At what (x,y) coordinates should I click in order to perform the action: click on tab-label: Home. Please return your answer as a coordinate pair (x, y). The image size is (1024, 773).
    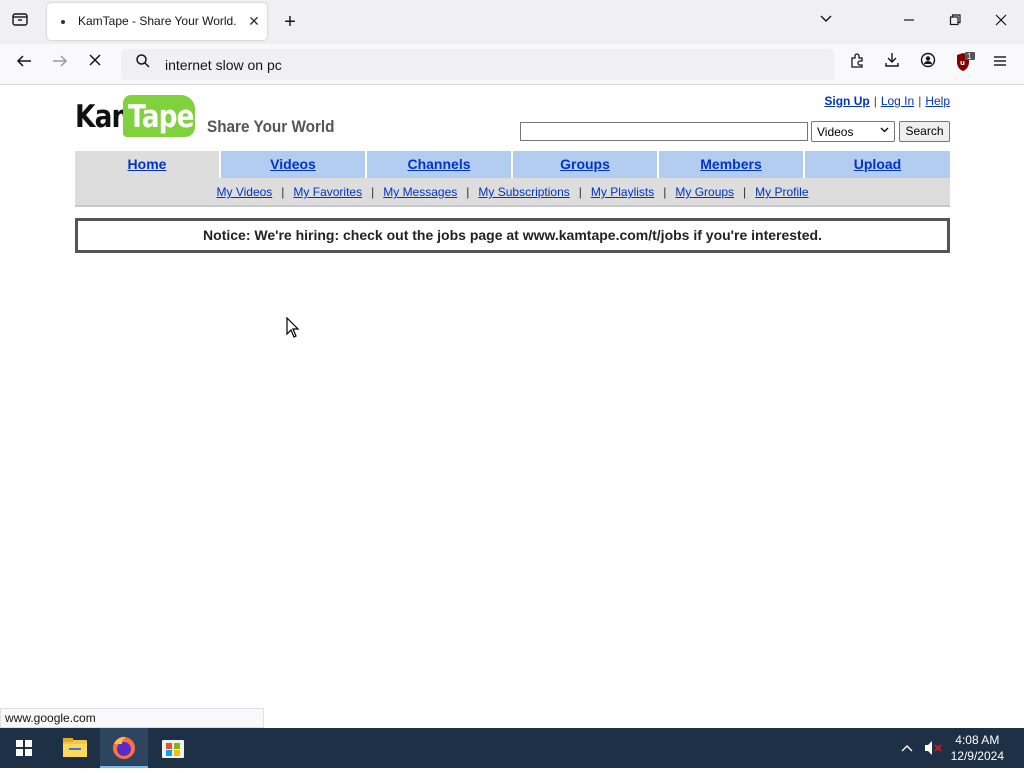
    Looking at the image, I should click on (147, 164).